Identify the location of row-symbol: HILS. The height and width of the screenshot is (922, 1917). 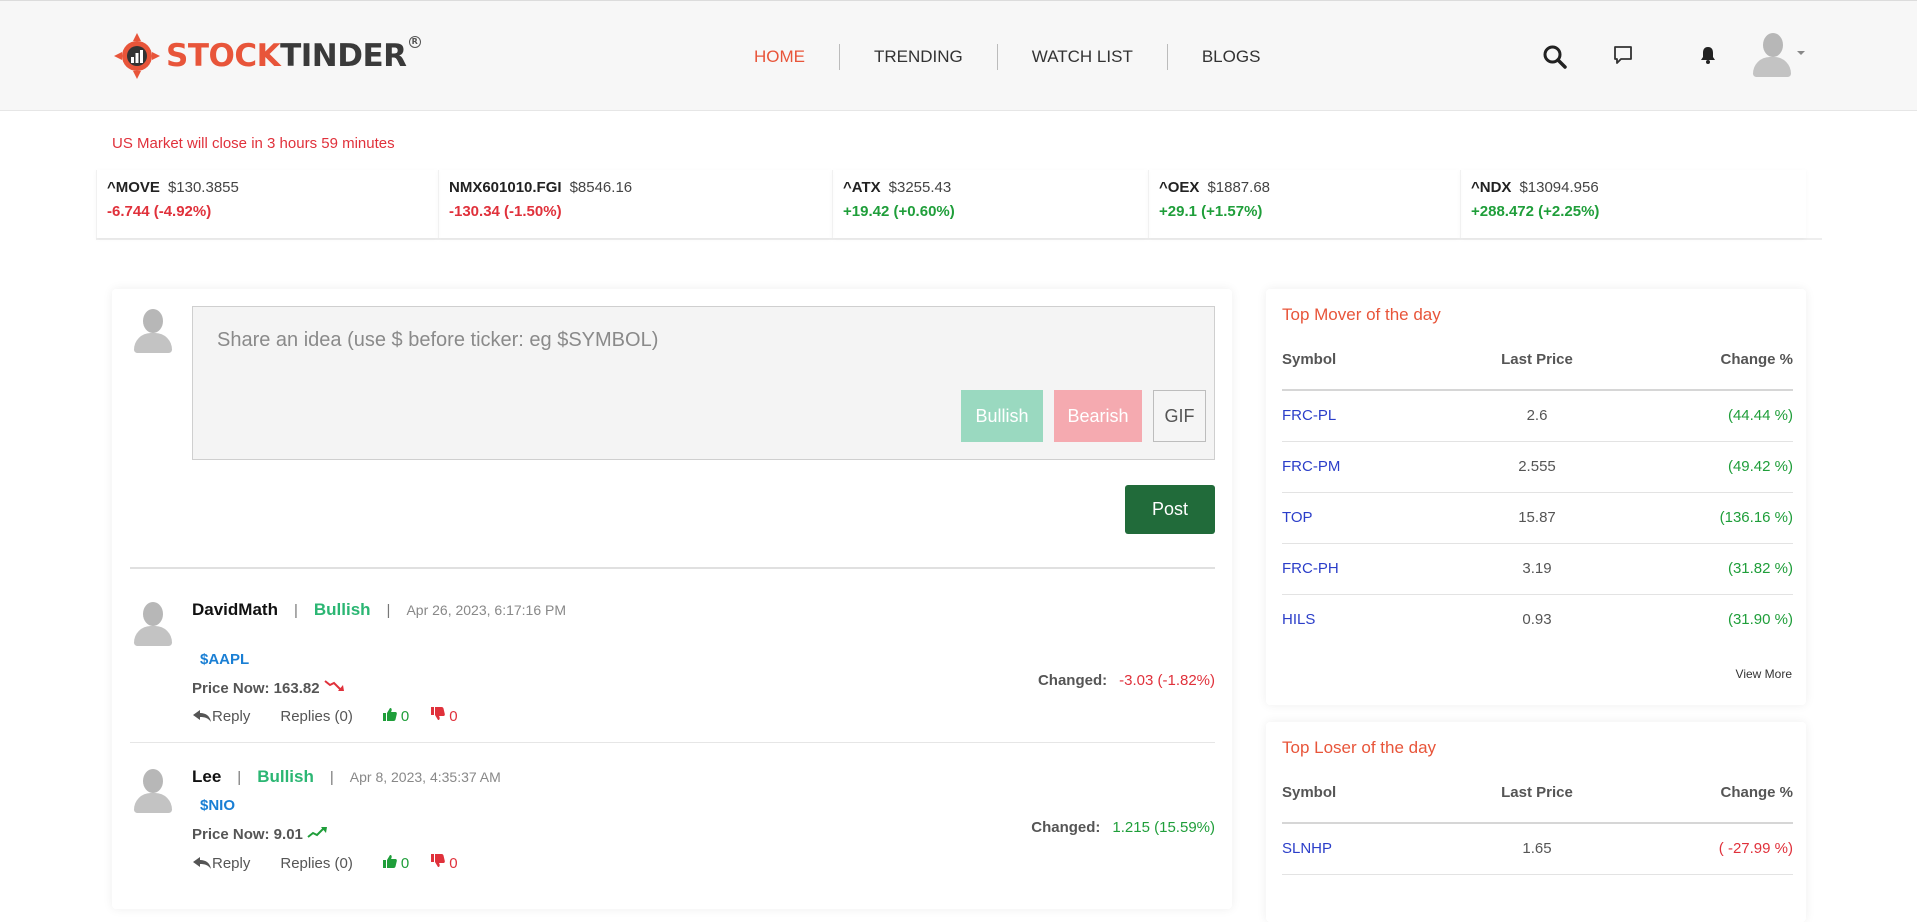
(1298, 619).